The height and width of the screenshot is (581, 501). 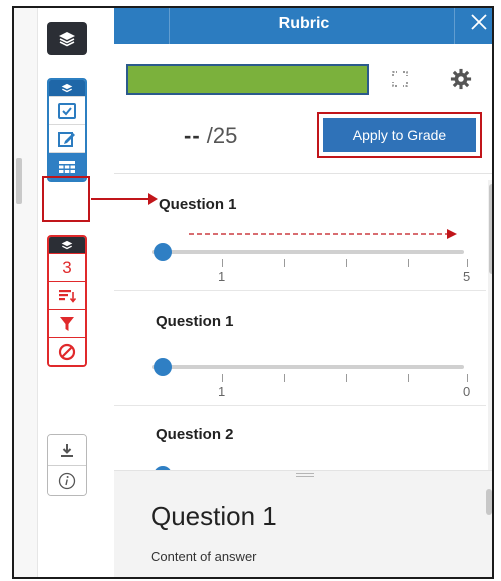 I want to click on filter-button, so click(x=67, y=323).